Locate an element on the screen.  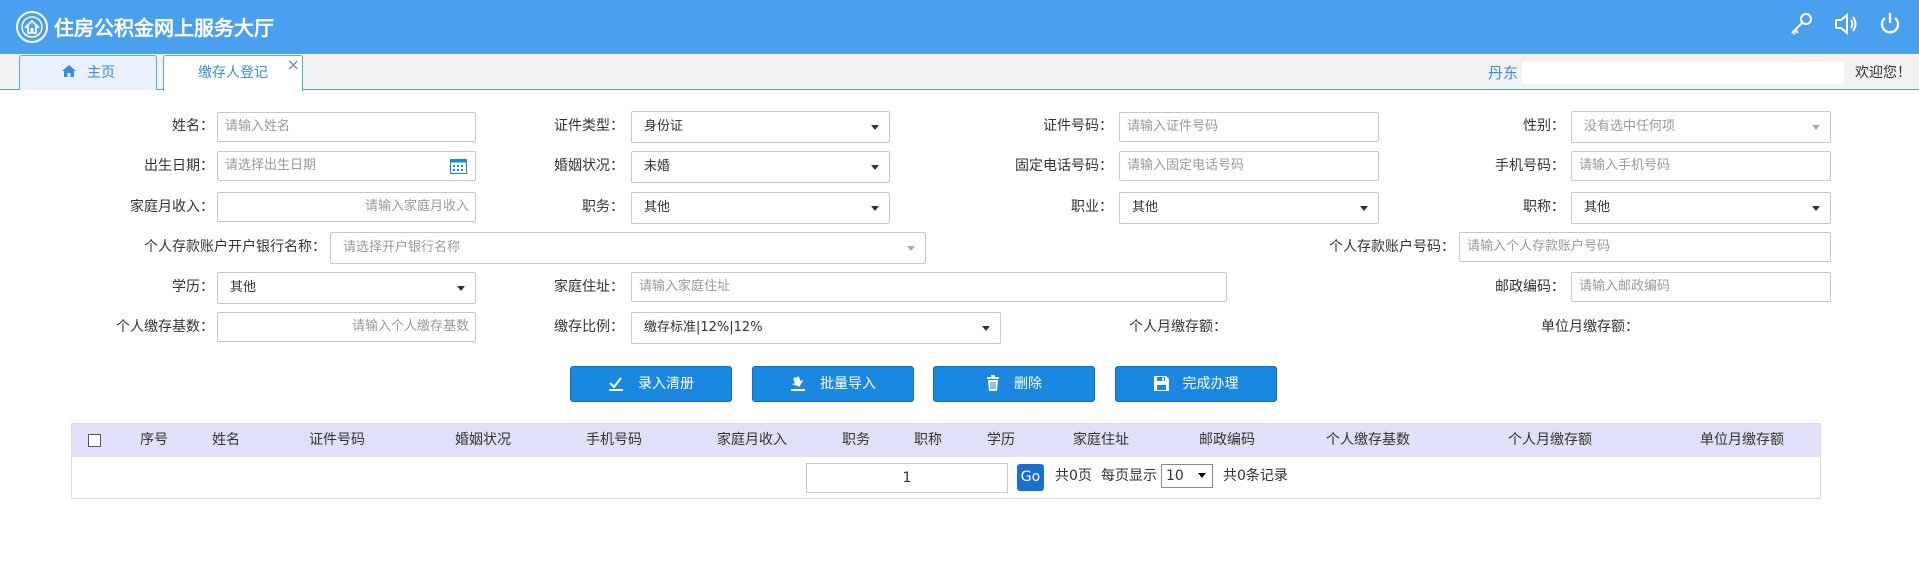
batch-import-label: 批量导入 is located at coordinates (848, 384).